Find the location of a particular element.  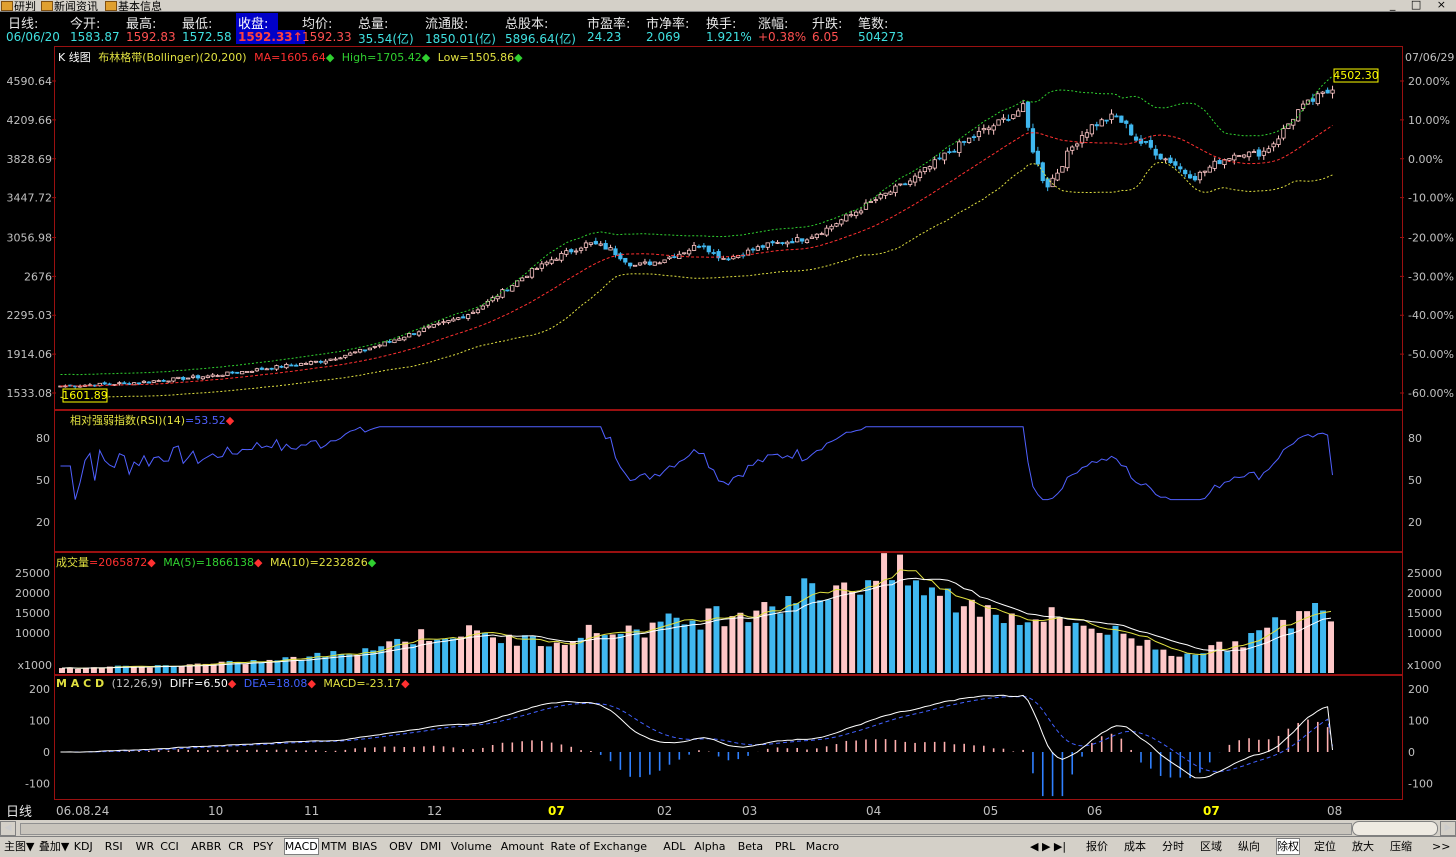

nav-arrows-icon: ◀ ▶ ▶| is located at coordinates (1048, 846).